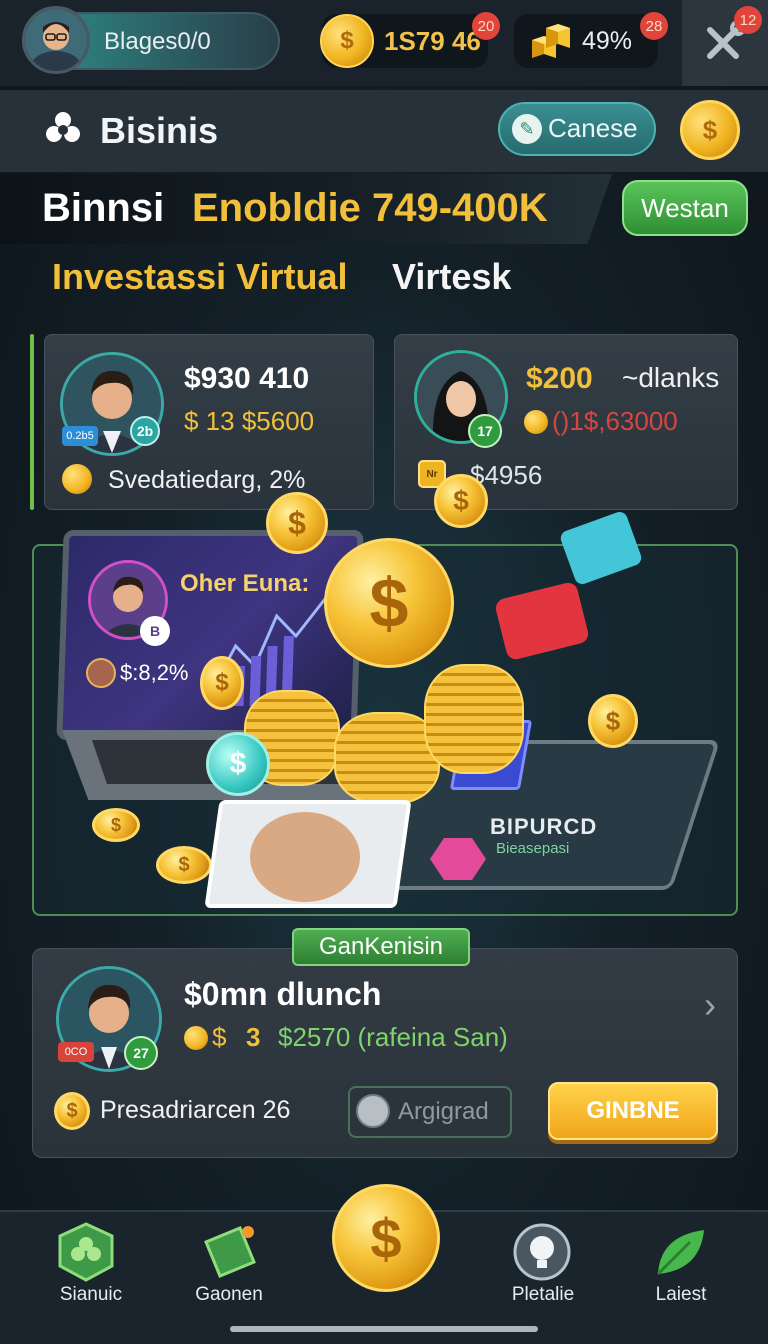 The width and height of the screenshot is (768, 1344). What do you see at coordinates (219, 1037) in the screenshot?
I see `dollar-sign-icon: $` at bounding box center [219, 1037].